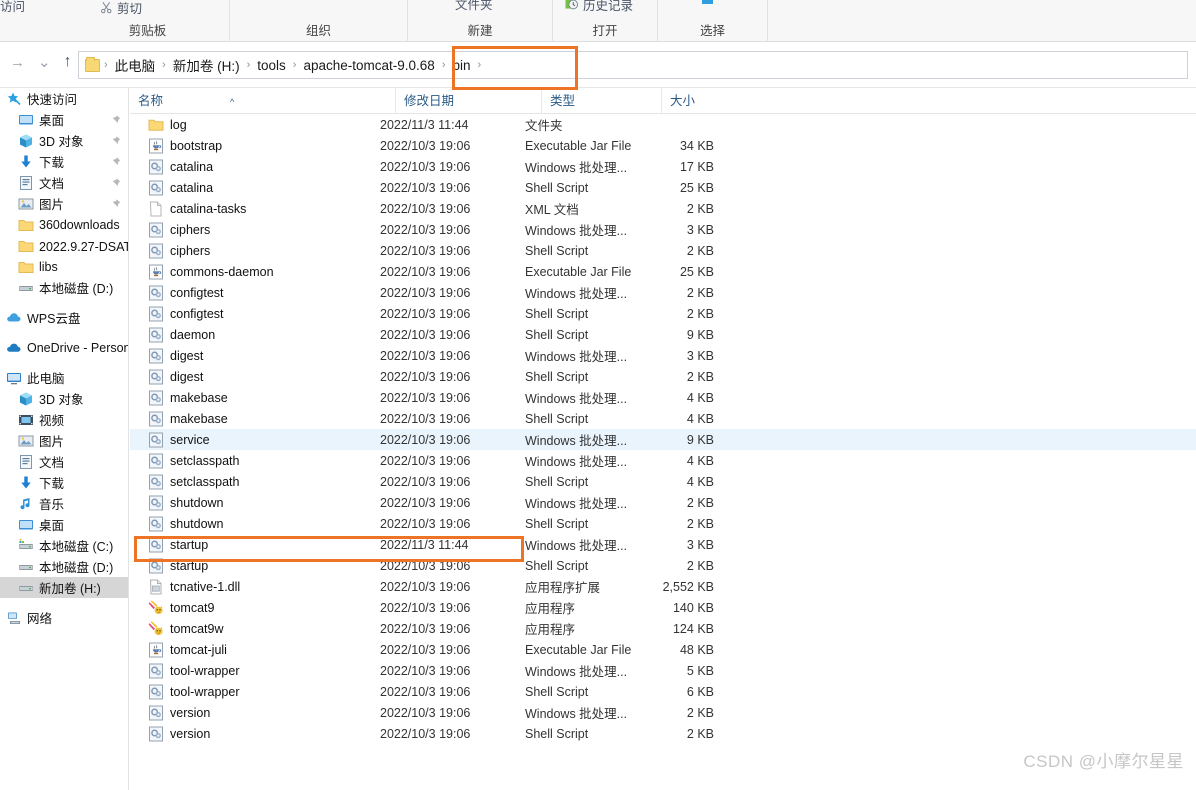 The height and width of the screenshot is (790, 1196). What do you see at coordinates (206, 65) in the screenshot?
I see `breadcrumb-item-volume-h: 新加卷 (H:)` at bounding box center [206, 65].